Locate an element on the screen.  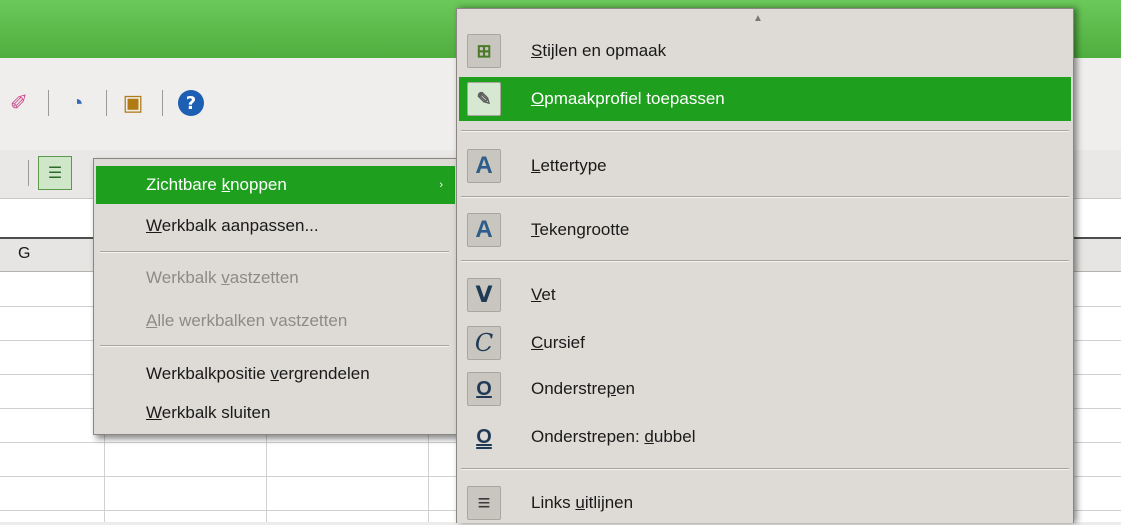
submenu-item-font-size: A Tekengrootte is located at coordinates (765, 230).